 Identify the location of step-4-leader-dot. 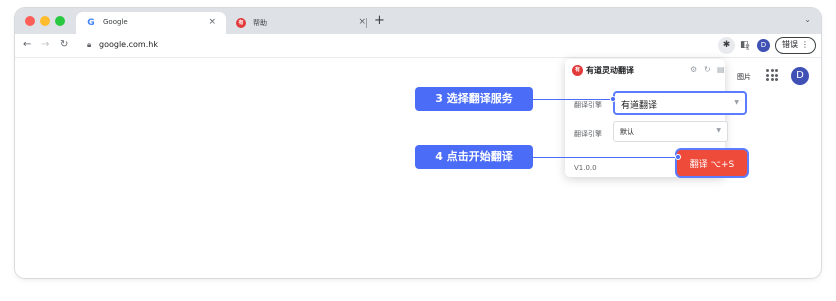
(678, 157).